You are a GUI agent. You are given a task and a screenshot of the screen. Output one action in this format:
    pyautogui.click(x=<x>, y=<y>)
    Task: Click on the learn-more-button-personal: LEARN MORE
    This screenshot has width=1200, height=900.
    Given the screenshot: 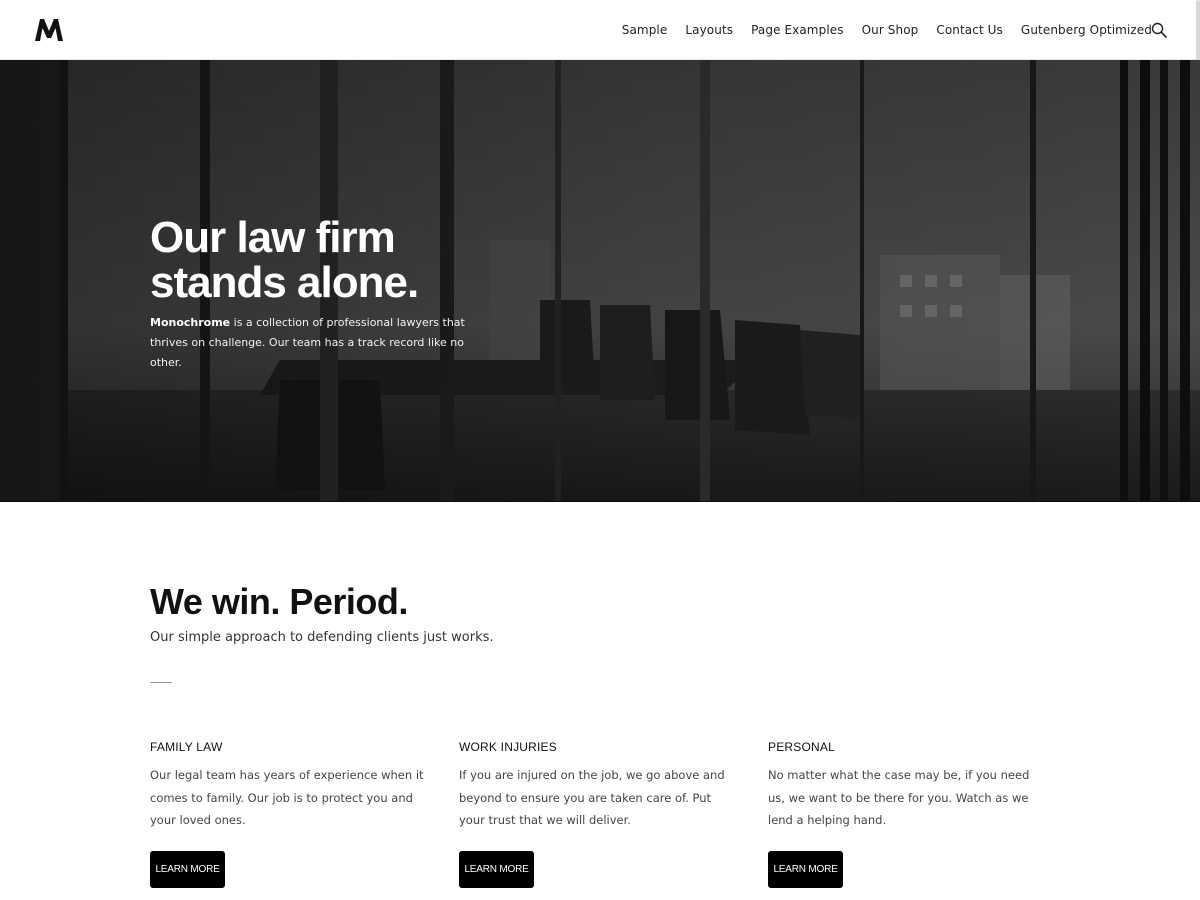 What is the action you would take?
    pyautogui.click(x=805, y=869)
    